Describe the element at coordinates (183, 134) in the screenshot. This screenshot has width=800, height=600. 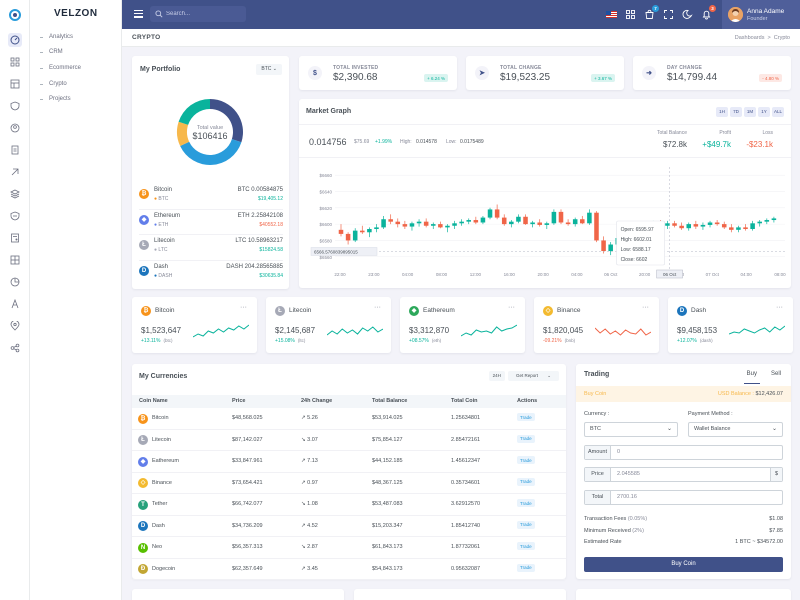
I see `donut-segment-litecoin` at that location.